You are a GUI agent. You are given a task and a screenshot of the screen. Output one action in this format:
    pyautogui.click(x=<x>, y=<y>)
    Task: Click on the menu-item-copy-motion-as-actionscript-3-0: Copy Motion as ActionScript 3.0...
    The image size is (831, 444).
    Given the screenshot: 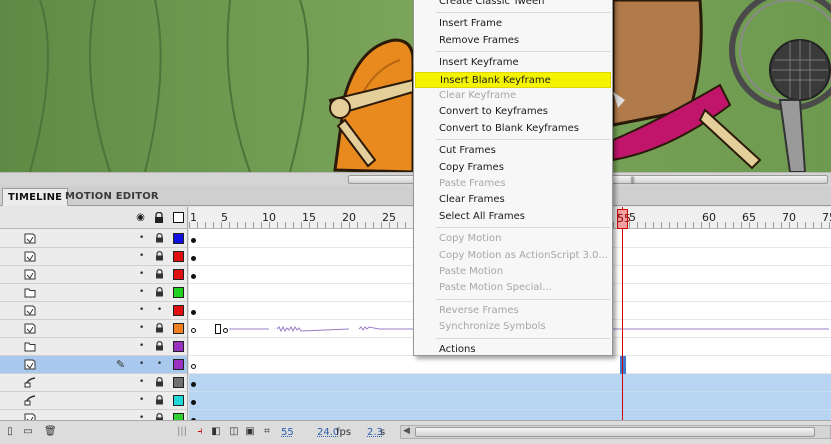 What is the action you would take?
    pyautogui.click(x=513, y=256)
    